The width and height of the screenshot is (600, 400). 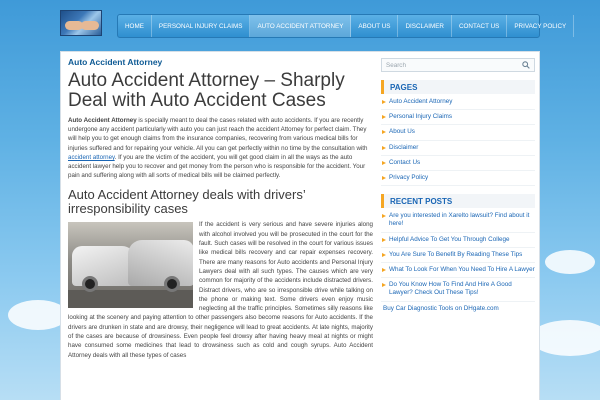 I want to click on hand-icon, so click(x=90, y=25).